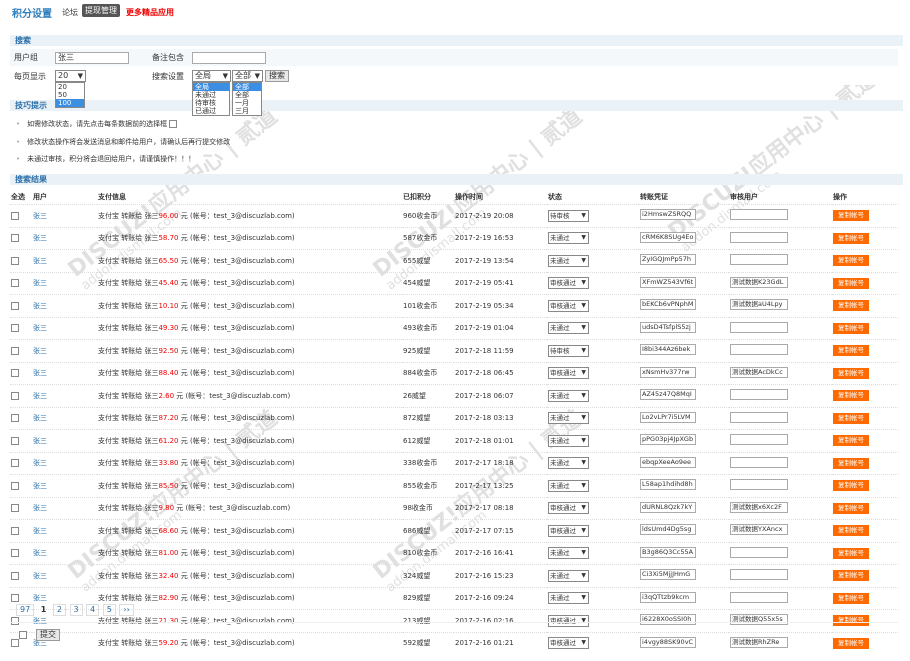 This screenshot has width=910, height=661. What do you see at coordinates (109, 610) in the screenshot?
I see `pager-page-link: 5` at bounding box center [109, 610].